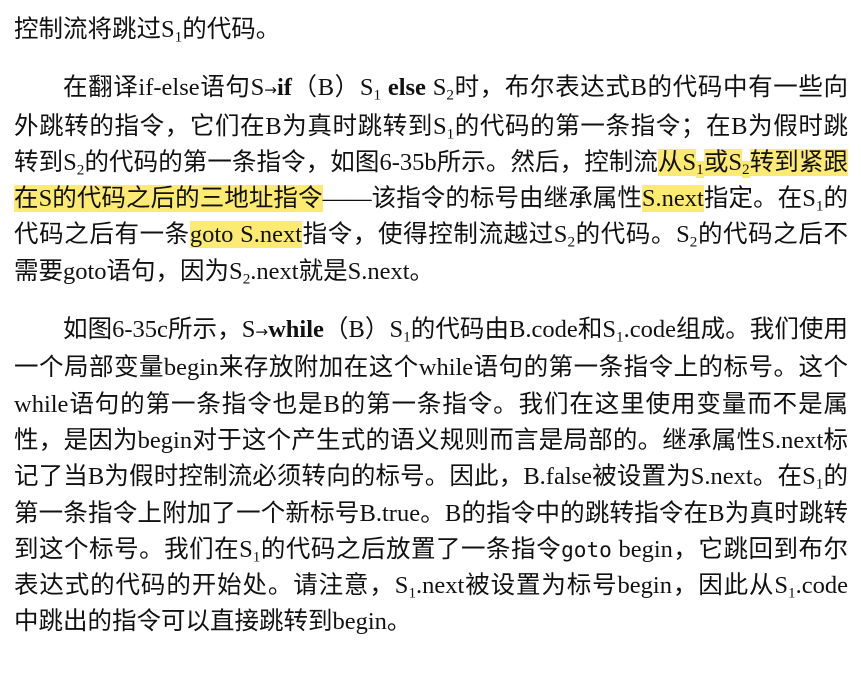  What do you see at coordinates (246, 235) in the screenshot?
I see `highlighted-text-run: goto S.next` at bounding box center [246, 235].